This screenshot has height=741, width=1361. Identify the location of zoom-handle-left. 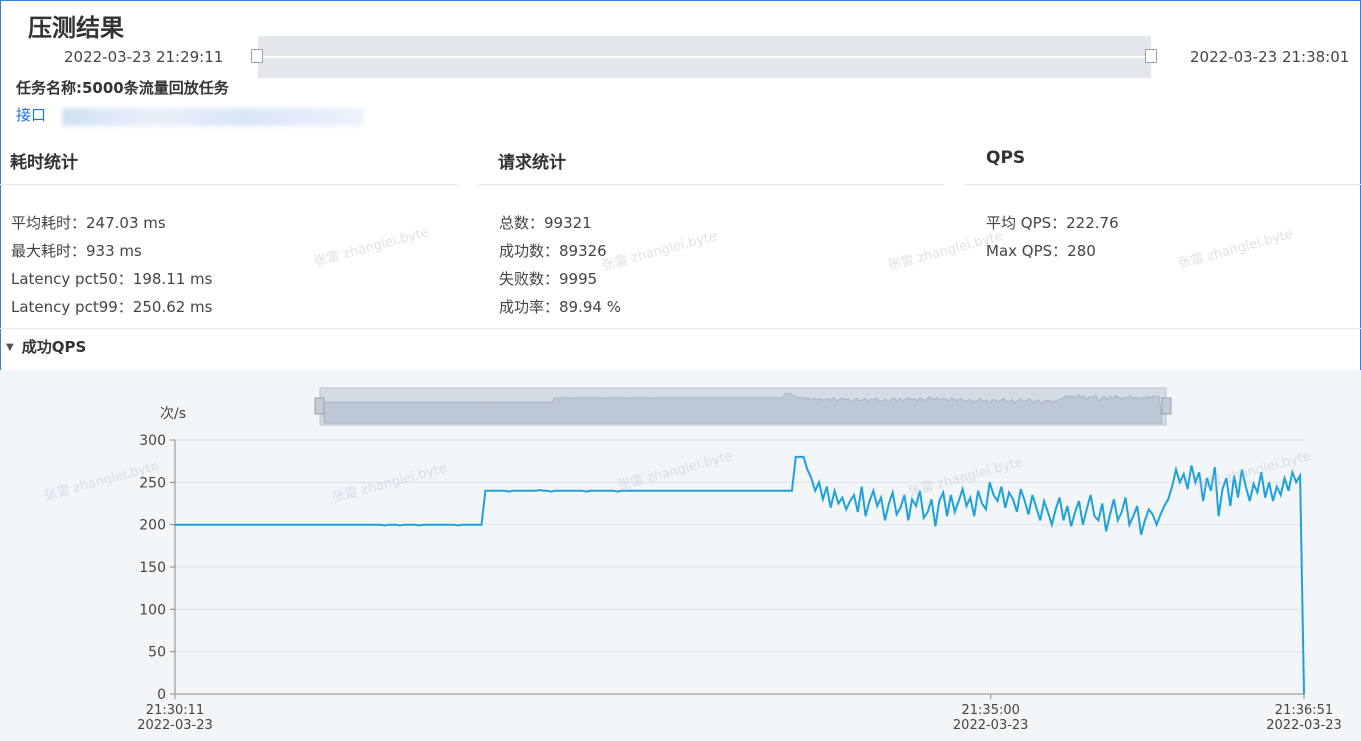
(319, 406).